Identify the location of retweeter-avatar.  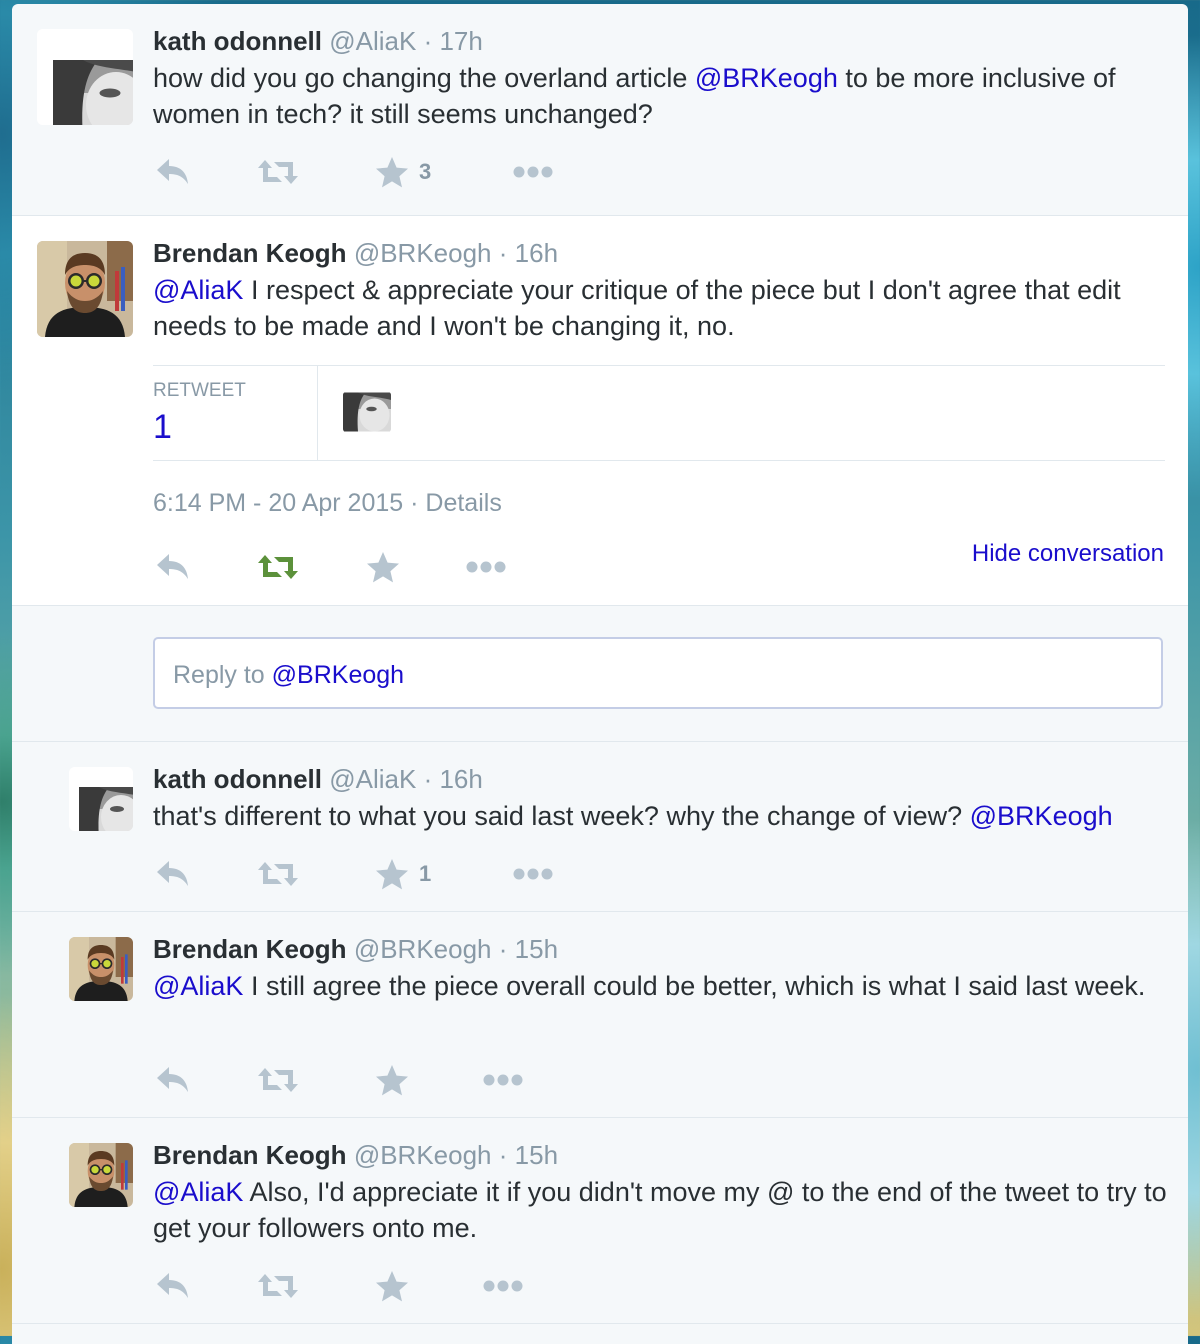
(367, 412).